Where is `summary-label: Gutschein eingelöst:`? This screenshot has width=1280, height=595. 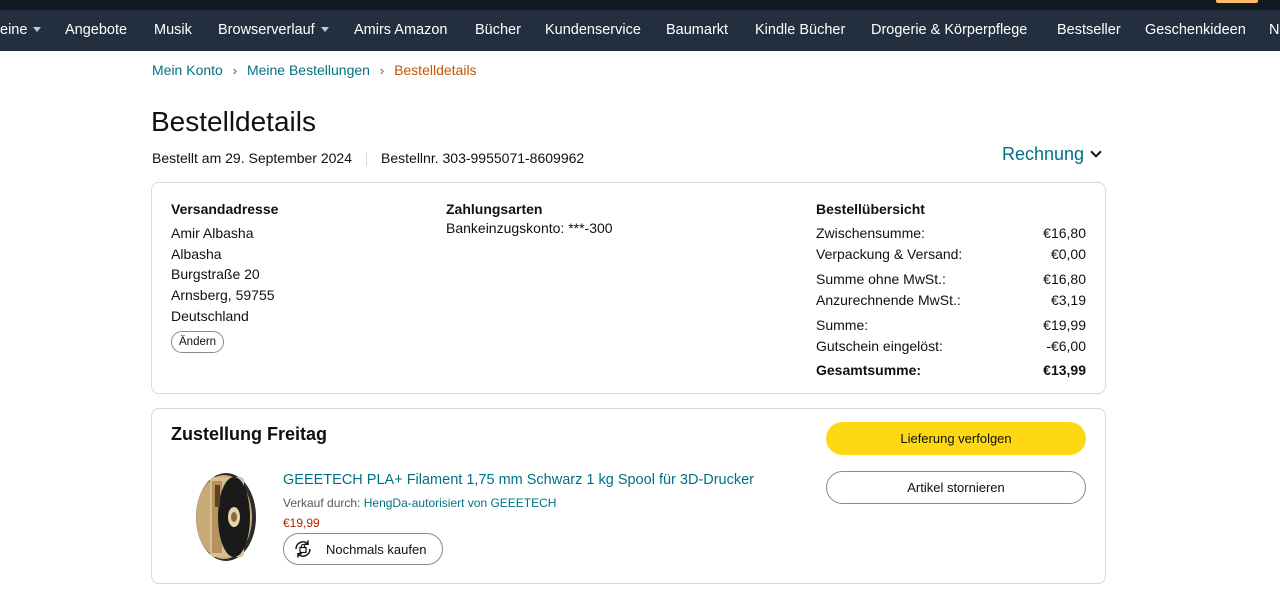 summary-label: Gutschein eingelöst: is located at coordinates (879, 346).